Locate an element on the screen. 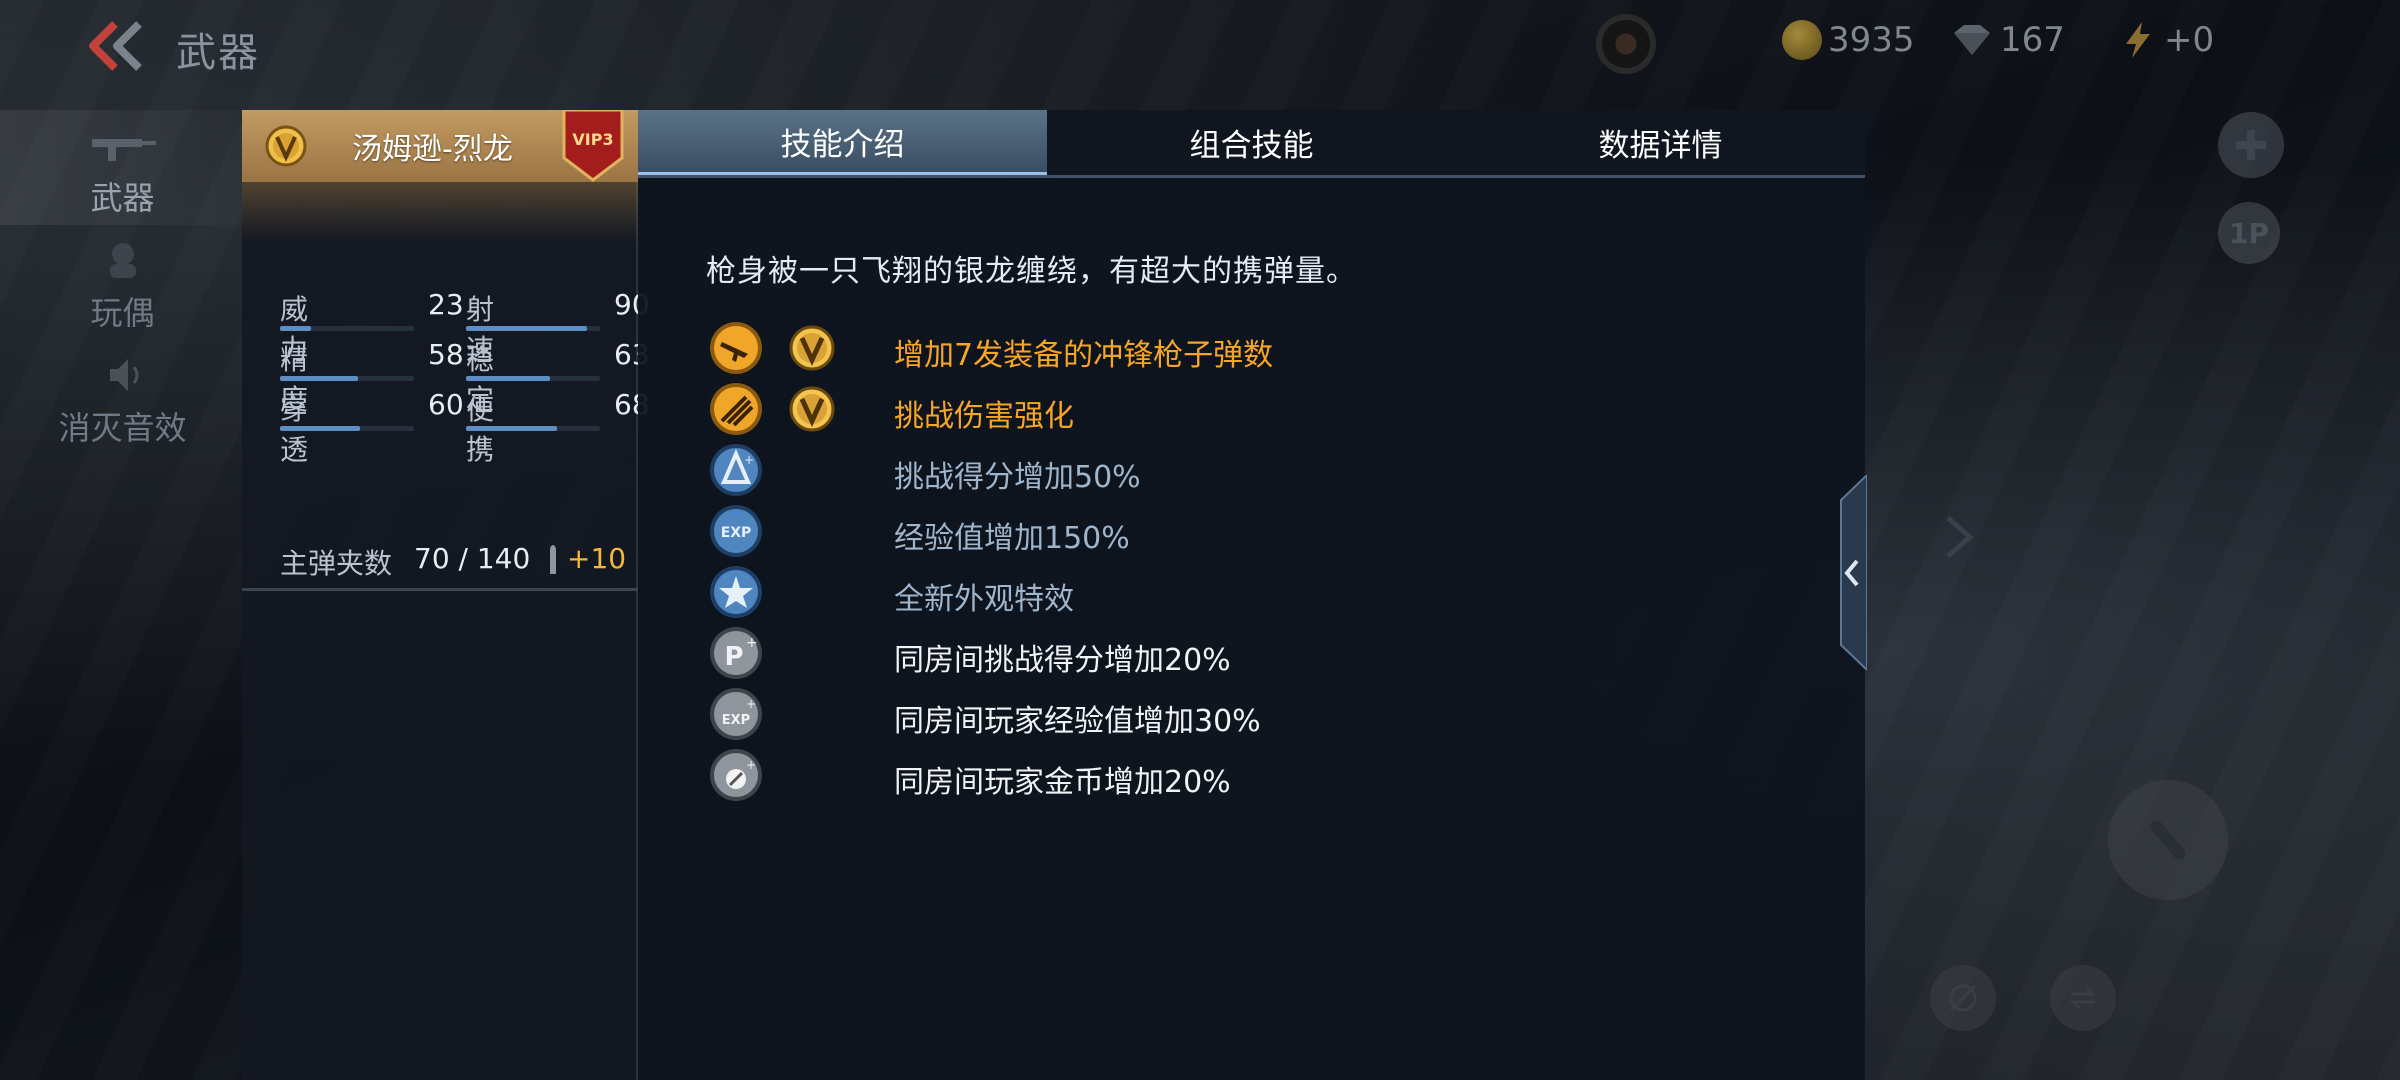  coin-counter: 3935 is located at coordinates (1848, 40).